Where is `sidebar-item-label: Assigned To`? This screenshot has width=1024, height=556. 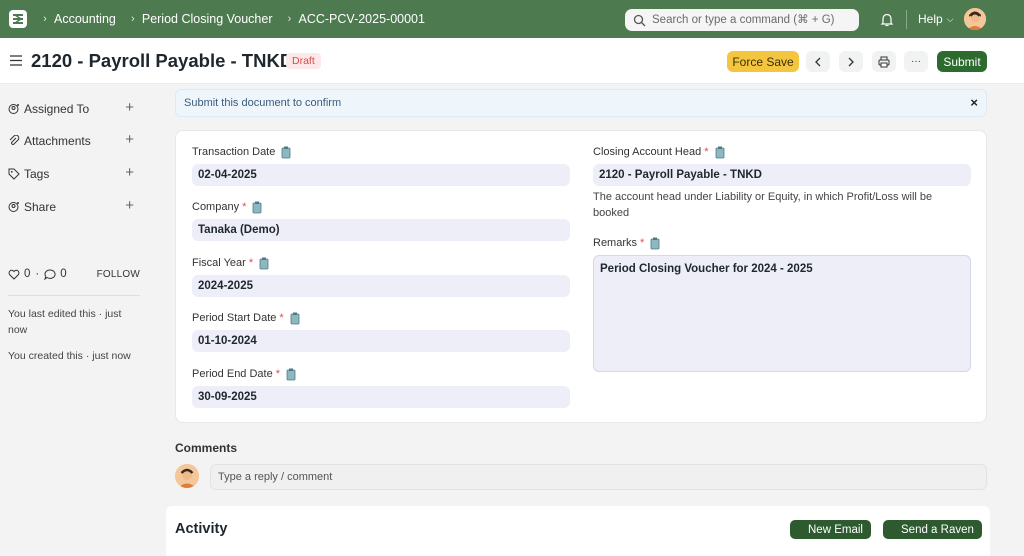 sidebar-item-label: Assigned To is located at coordinates (57, 109).